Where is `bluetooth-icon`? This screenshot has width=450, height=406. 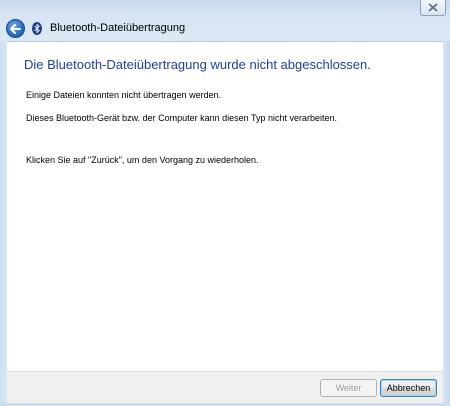
bluetooth-icon is located at coordinates (37, 28).